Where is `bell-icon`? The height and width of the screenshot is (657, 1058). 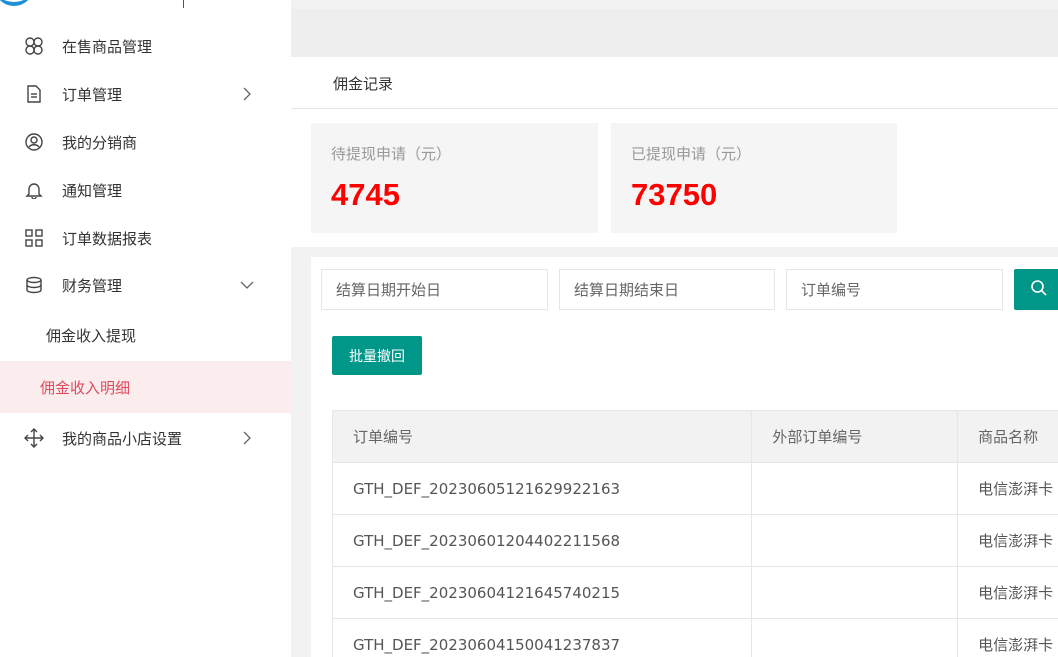 bell-icon is located at coordinates (34, 190).